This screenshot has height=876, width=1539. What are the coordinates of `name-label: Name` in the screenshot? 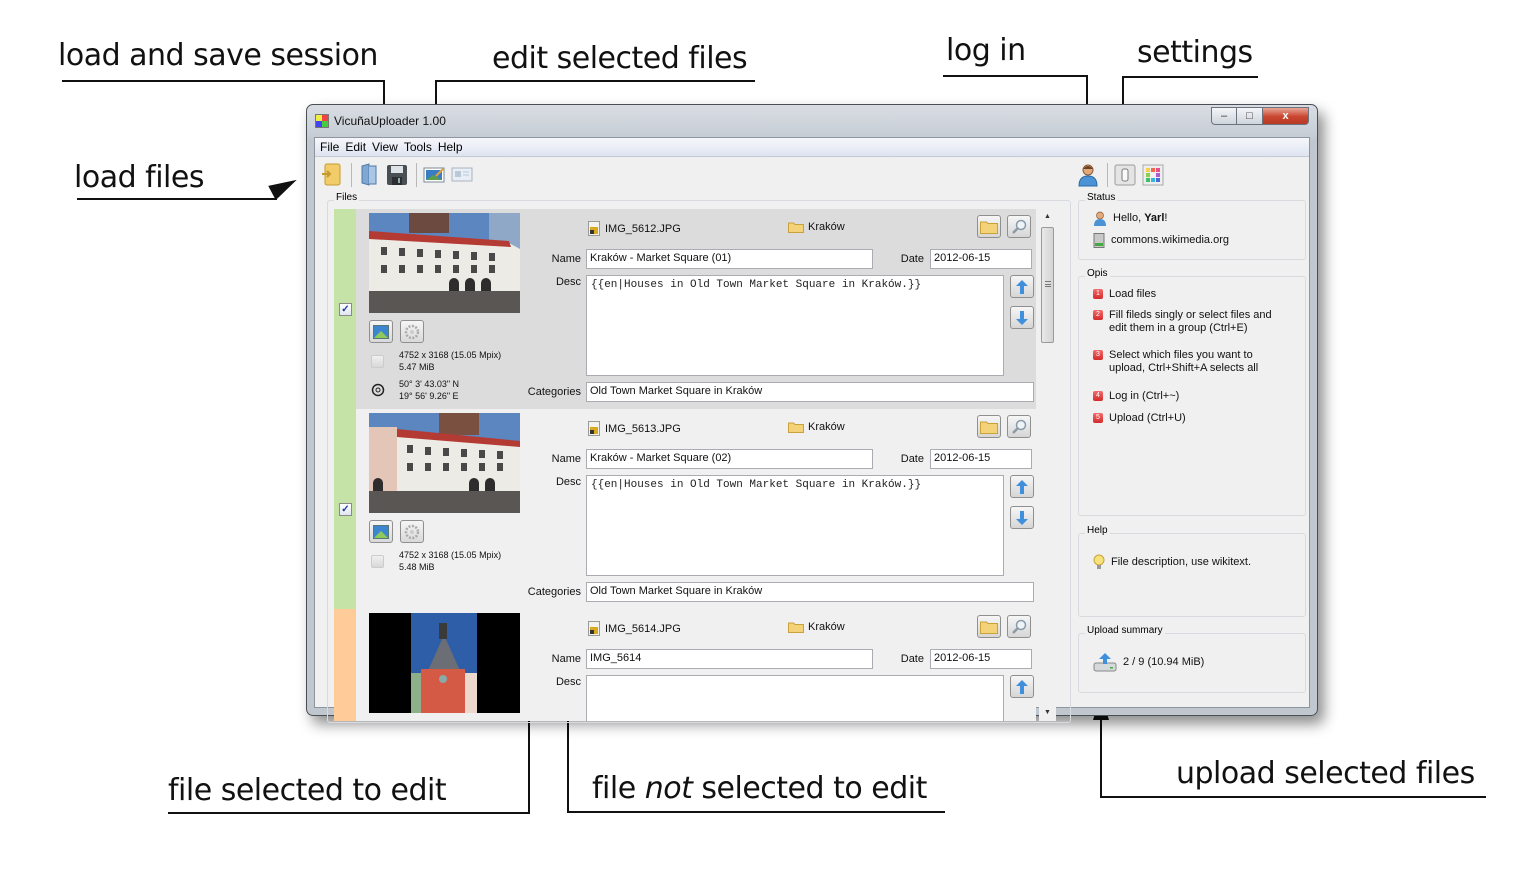 It's located at (566, 259).